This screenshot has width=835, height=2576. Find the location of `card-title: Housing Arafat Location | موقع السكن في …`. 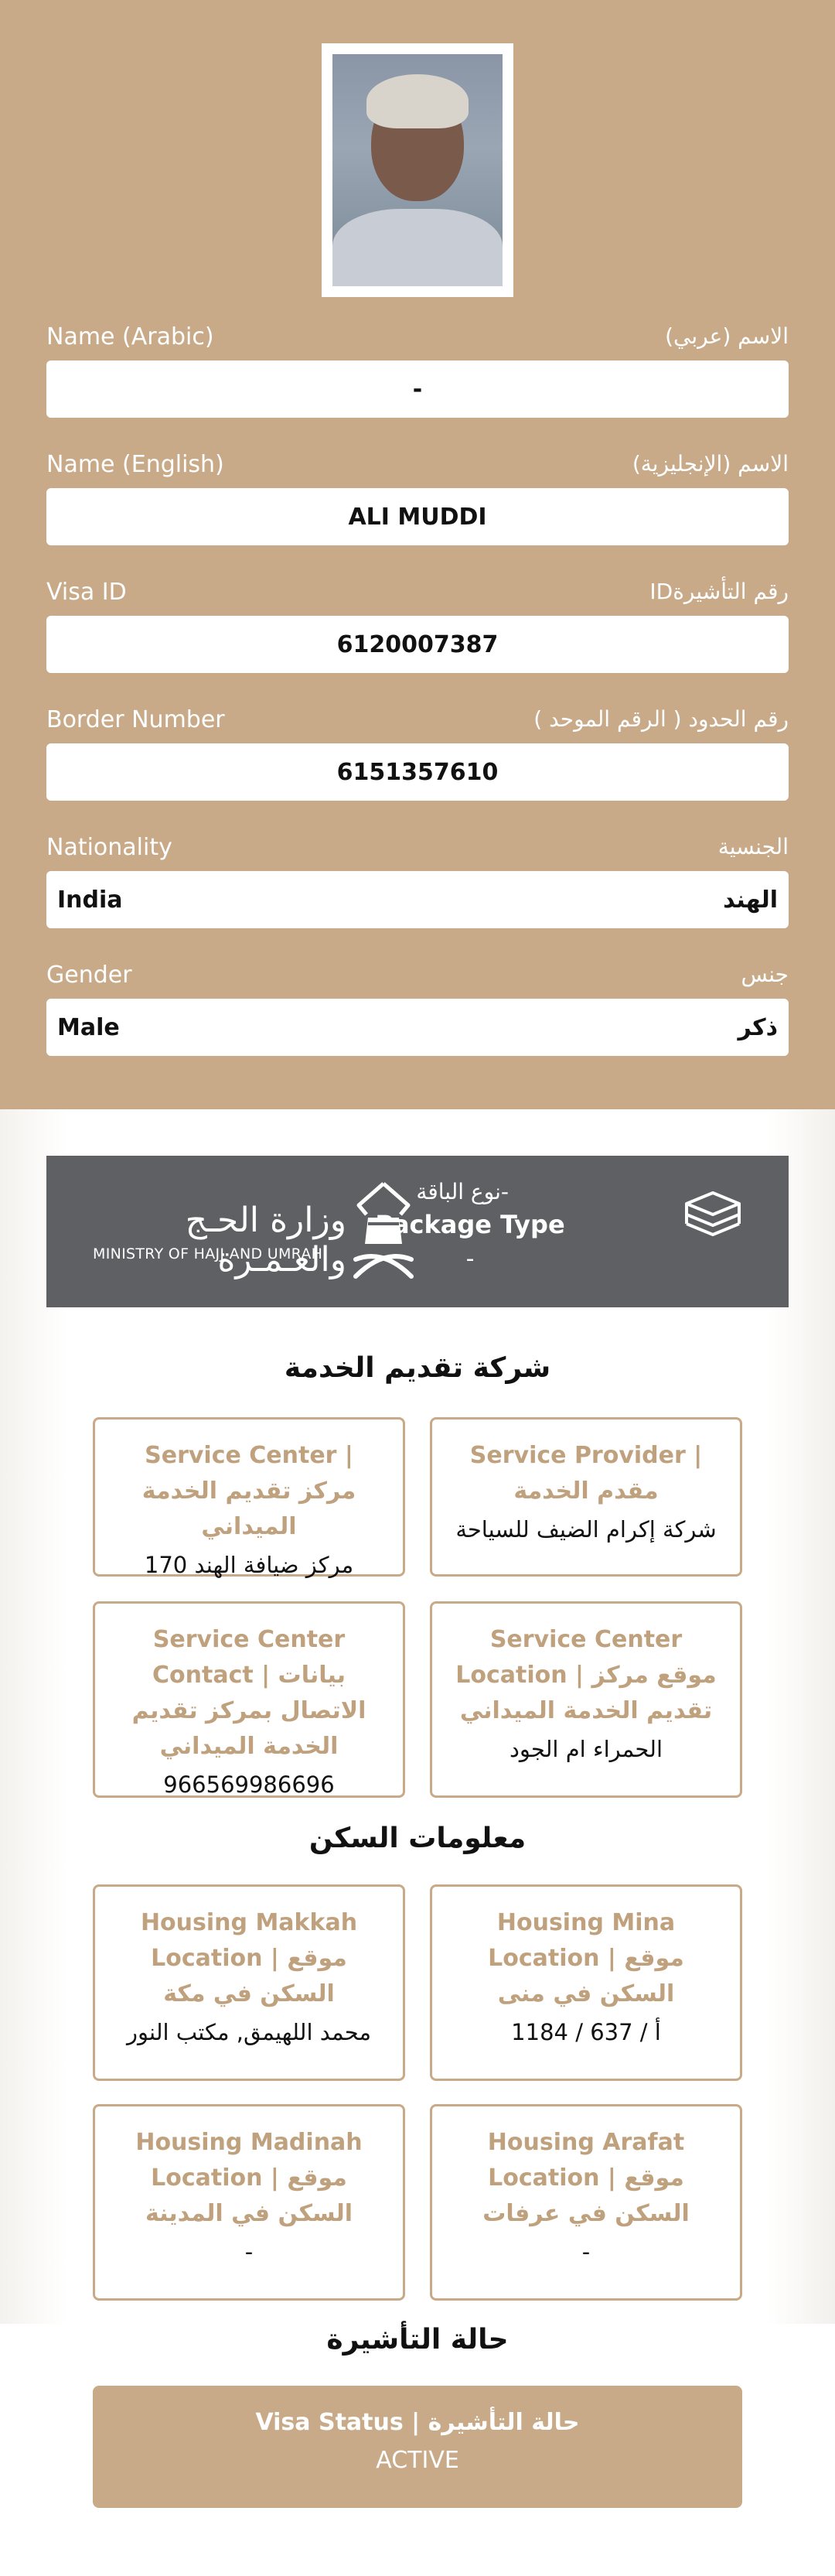

card-title: Housing Arafat Location | موقع السكن في … is located at coordinates (586, 2178).